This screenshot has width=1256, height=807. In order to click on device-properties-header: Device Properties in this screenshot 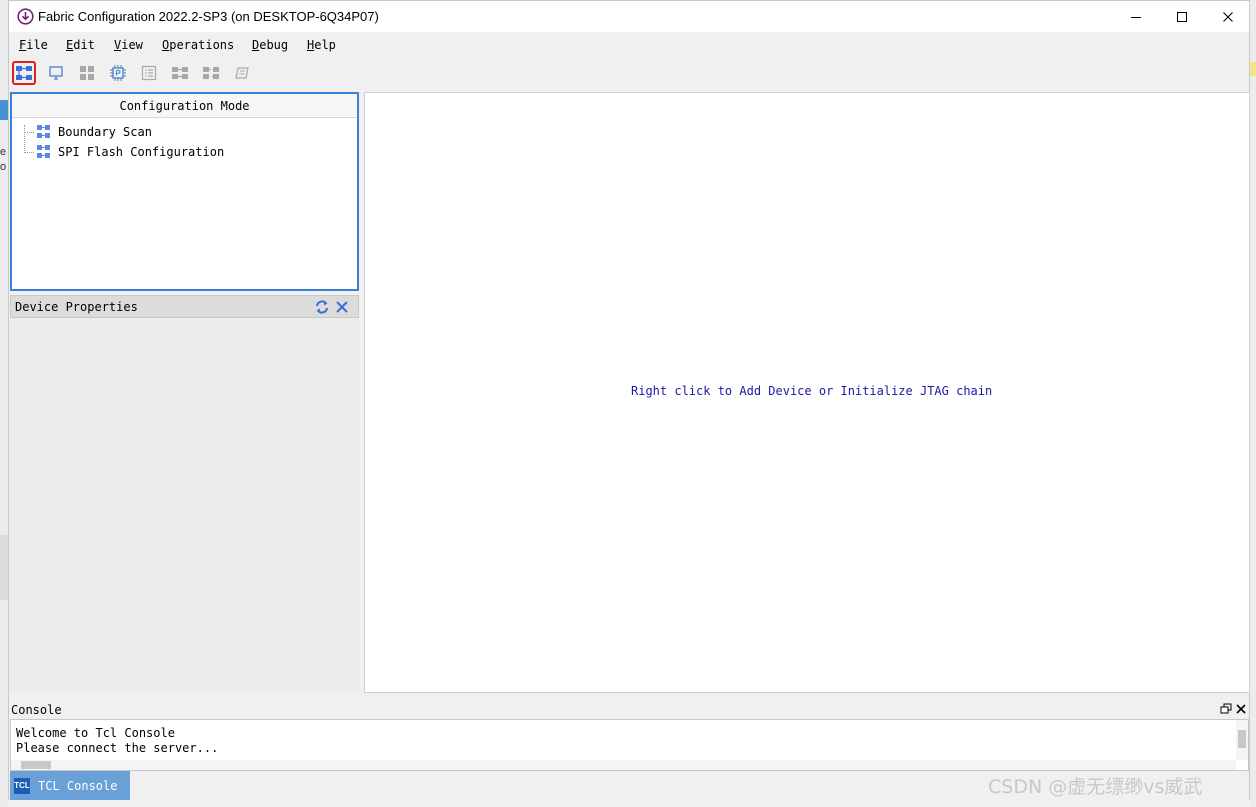, I will do `click(184, 306)`.